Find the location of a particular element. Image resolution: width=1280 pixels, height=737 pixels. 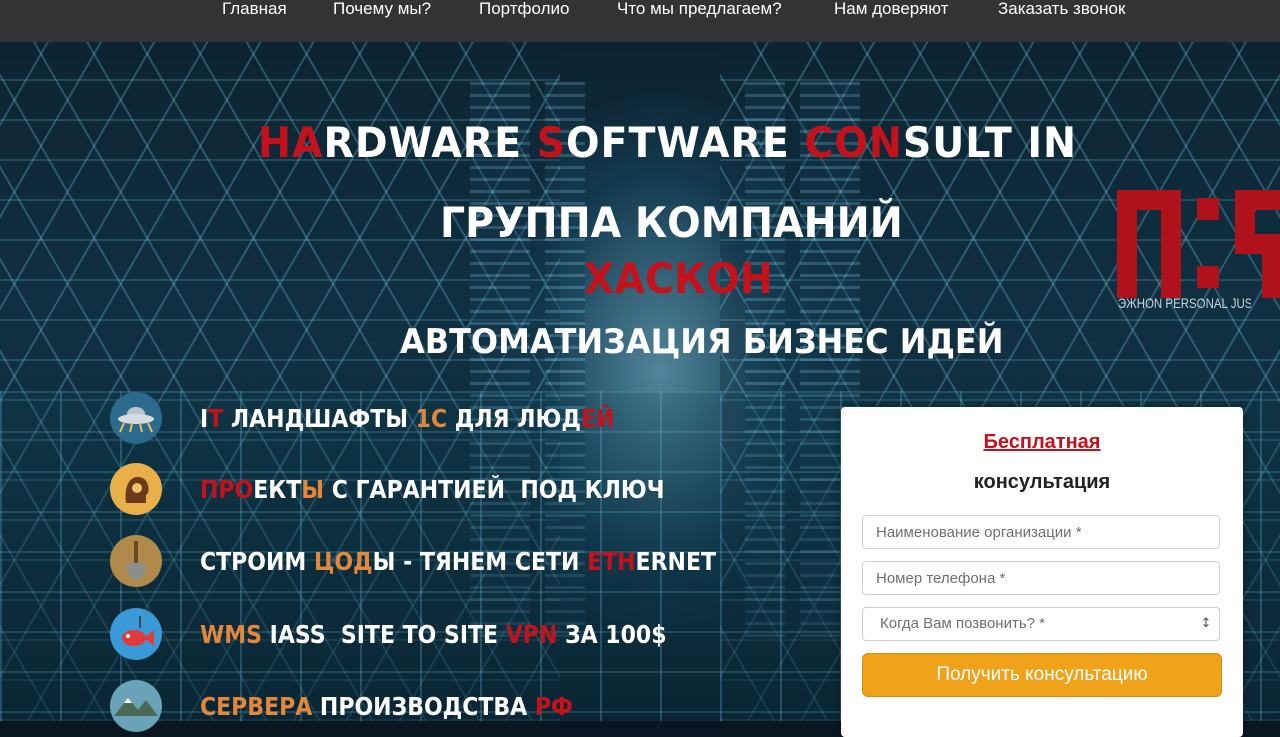

brand-heading: HARDWARE SOFTWARE CONSULT IN is located at coordinates (667, 143).